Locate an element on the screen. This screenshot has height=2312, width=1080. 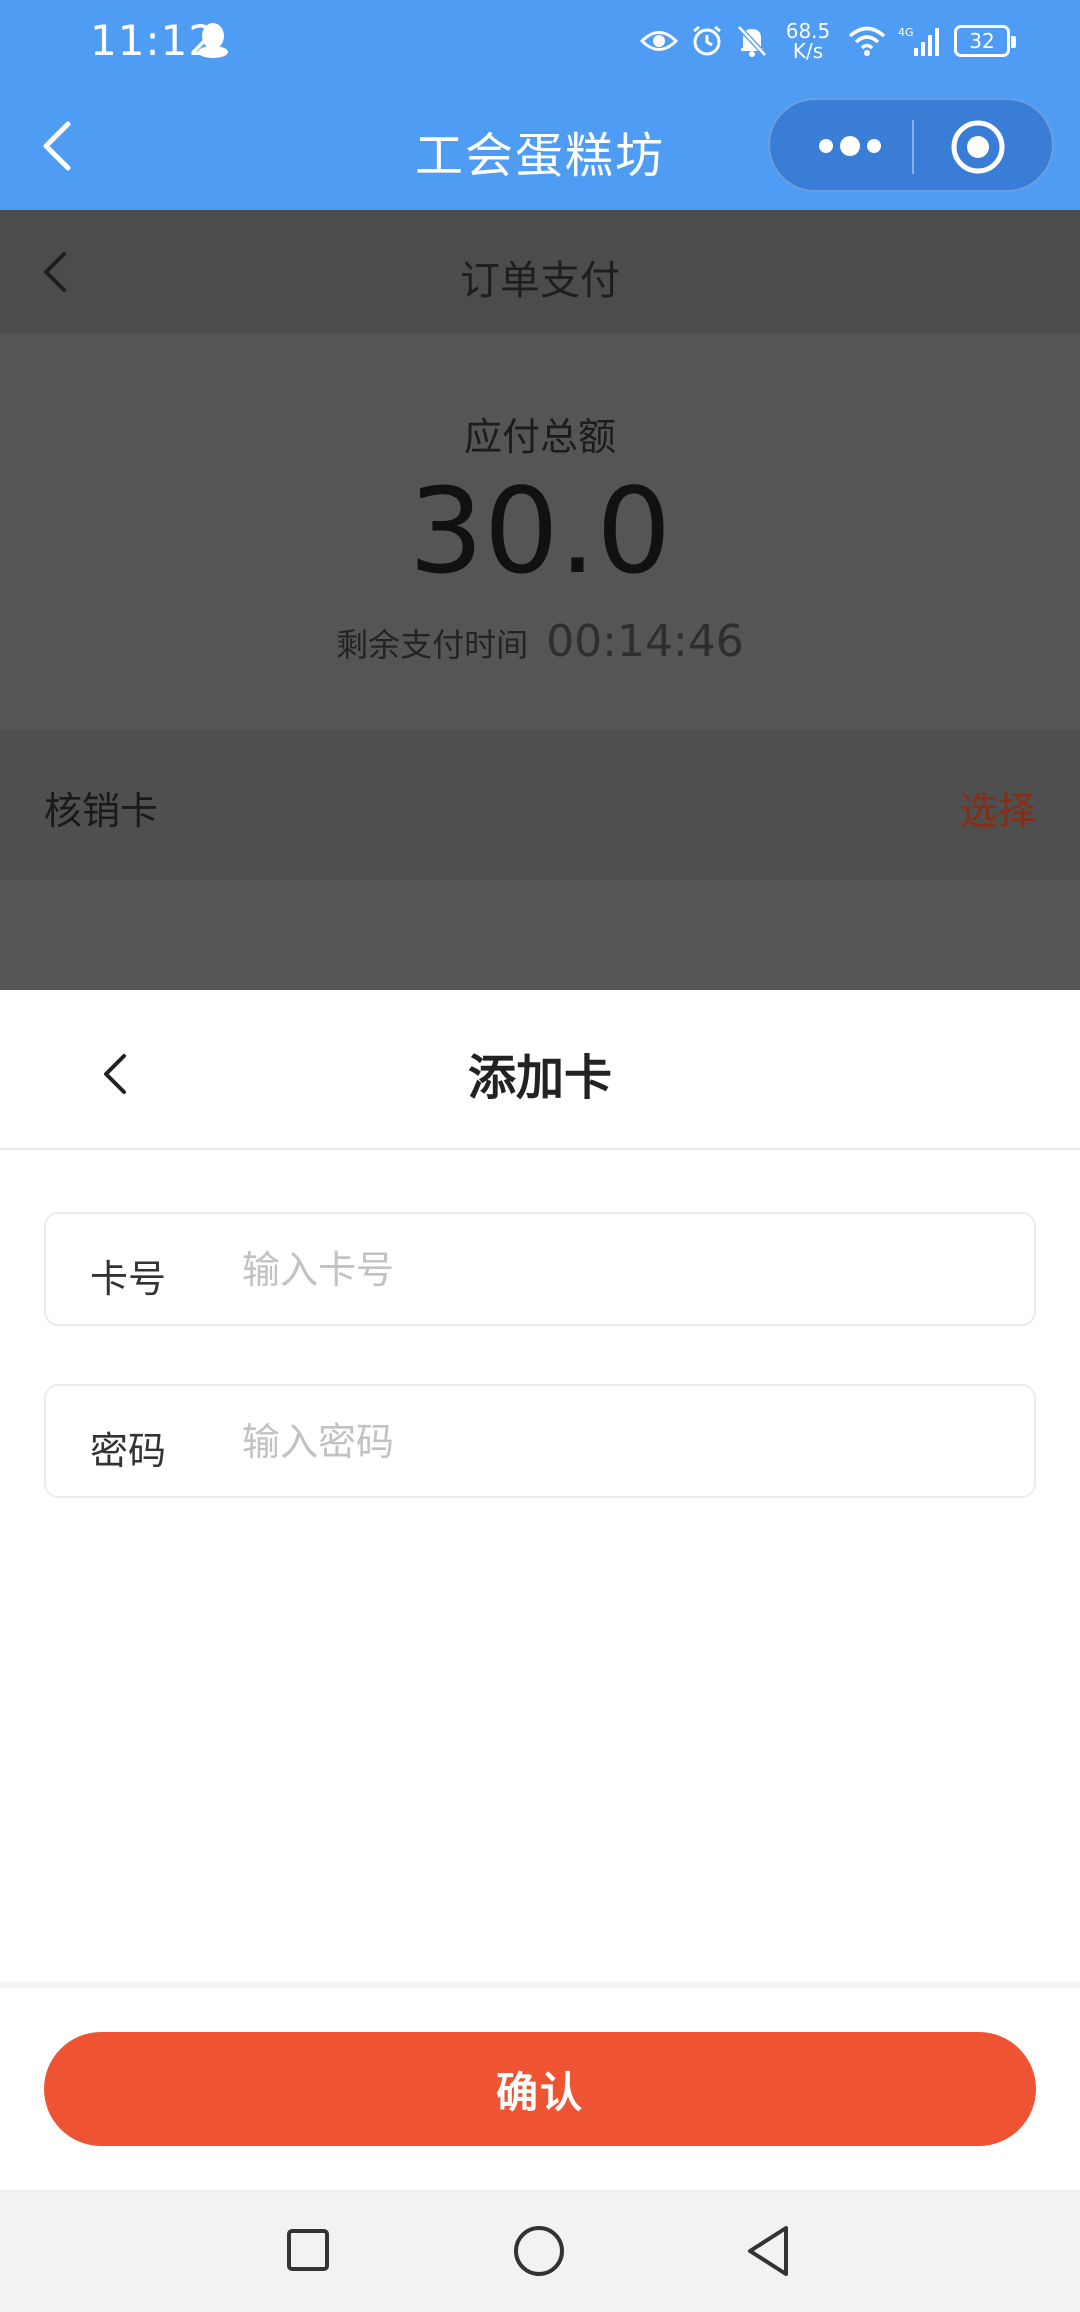
close-target-icon is located at coordinates (978, 147).